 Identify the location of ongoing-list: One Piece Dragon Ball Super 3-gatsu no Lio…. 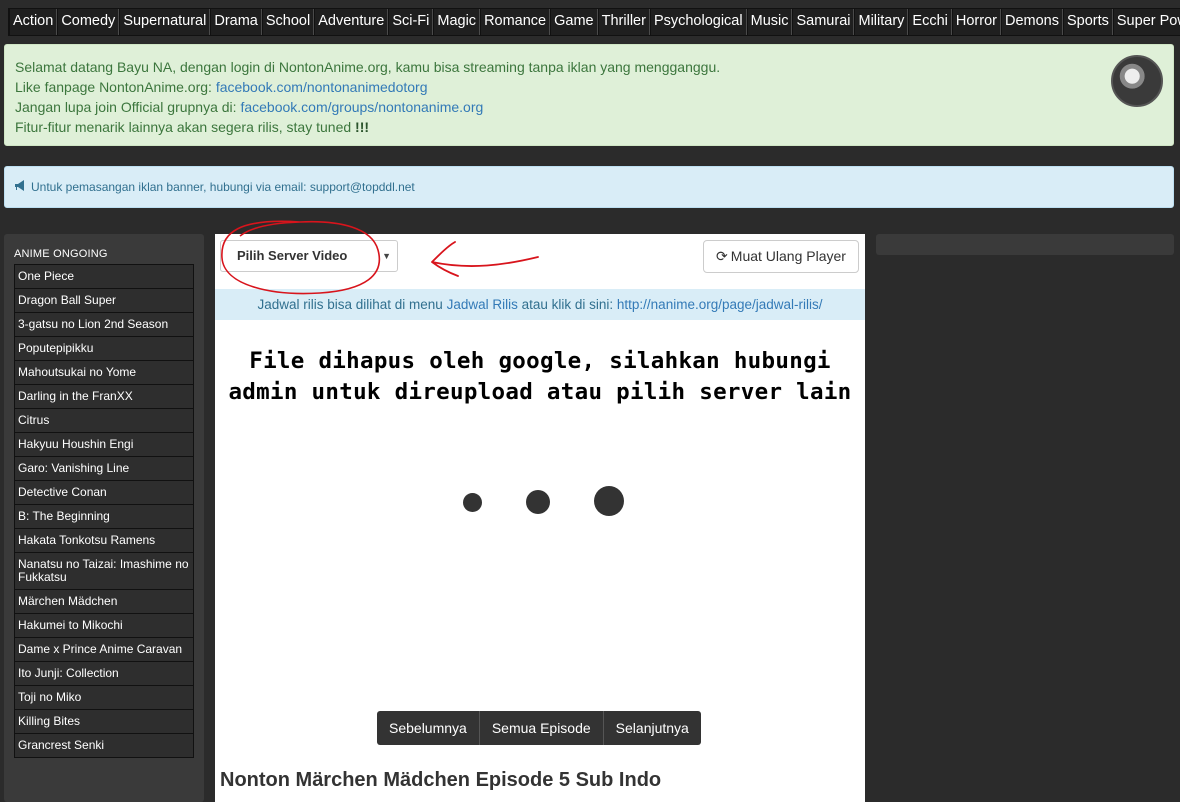
(104, 511).